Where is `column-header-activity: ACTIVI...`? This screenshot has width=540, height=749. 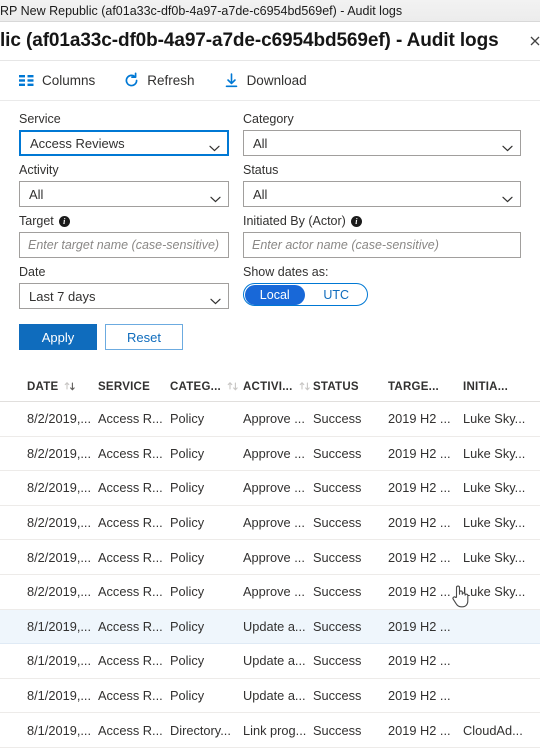
column-header-activity: ACTIVI... is located at coordinates (278, 387).